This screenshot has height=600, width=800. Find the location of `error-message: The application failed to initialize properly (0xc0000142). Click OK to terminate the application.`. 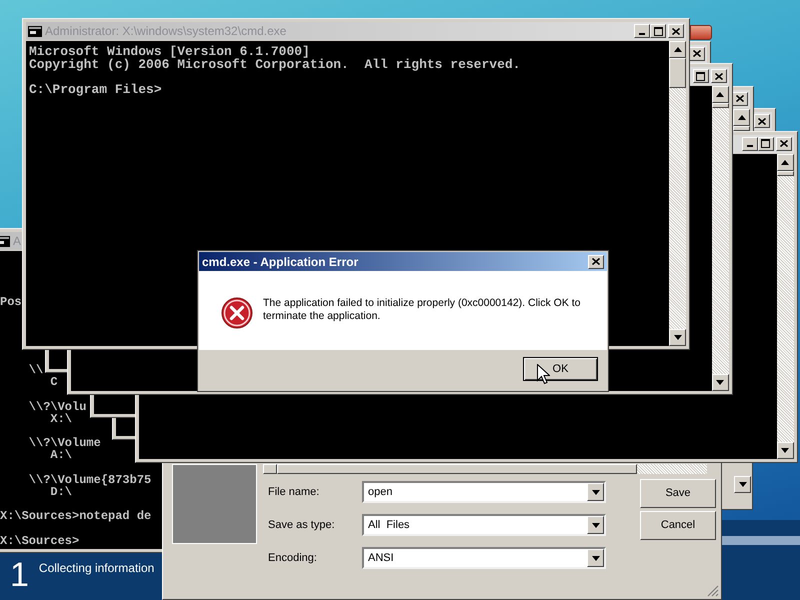

error-message: The application failed to initialize properly (0xc0000142). Click OK to terminate the application. is located at coordinates (422, 310).